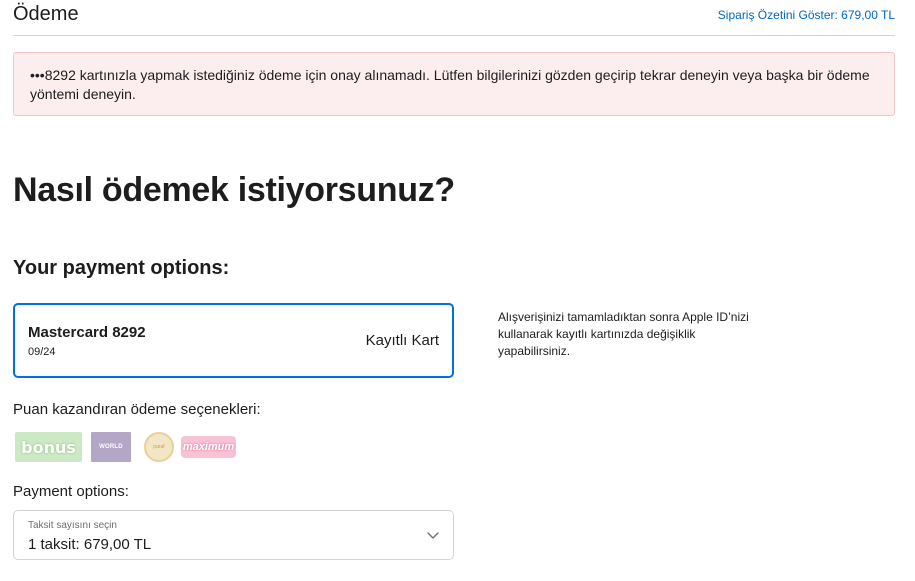 This screenshot has width=915, height=581. Describe the element at coordinates (234, 190) in the screenshot. I see `page-title: Nasıl ödemek istiyorsunuz?` at that location.